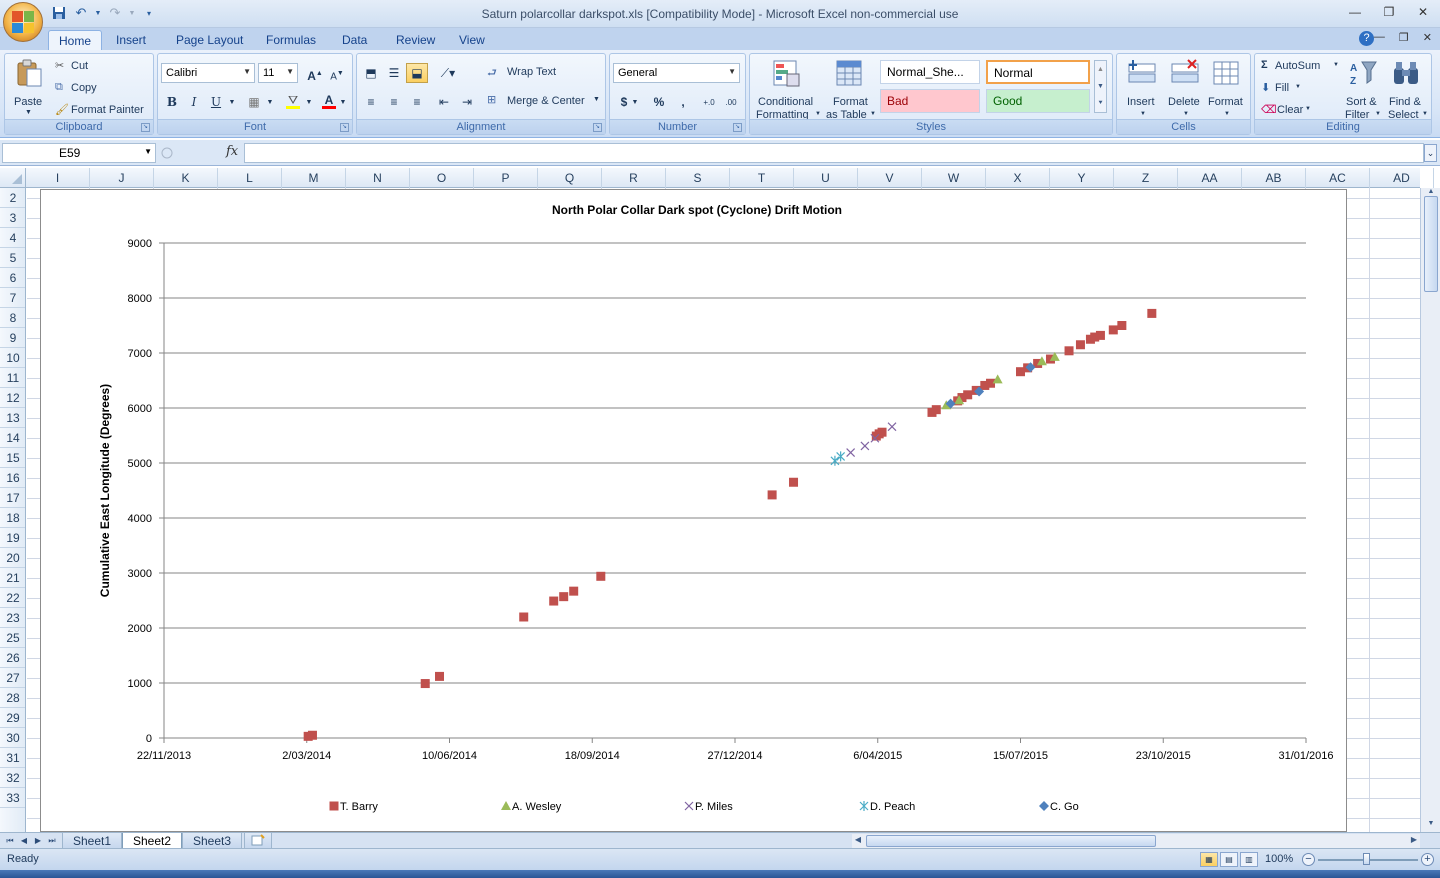 This screenshot has height=878, width=1440. Describe the element at coordinates (709, 102) in the screenshot. I see `increase-decimal-icon: +.0` at that location.